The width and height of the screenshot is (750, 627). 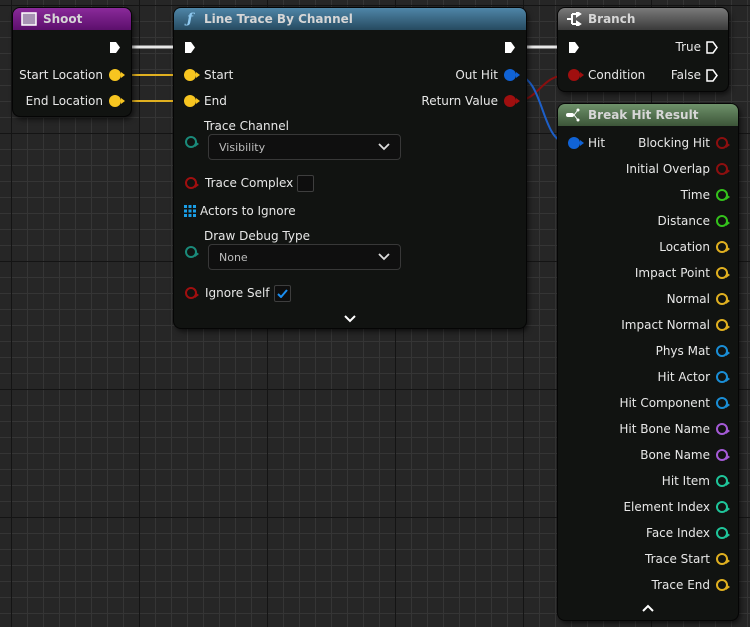 What do you see at coordinates (643, 19) in the screenshot?
I see `branch-node-header: Branch` at bounding box center [643, 19].